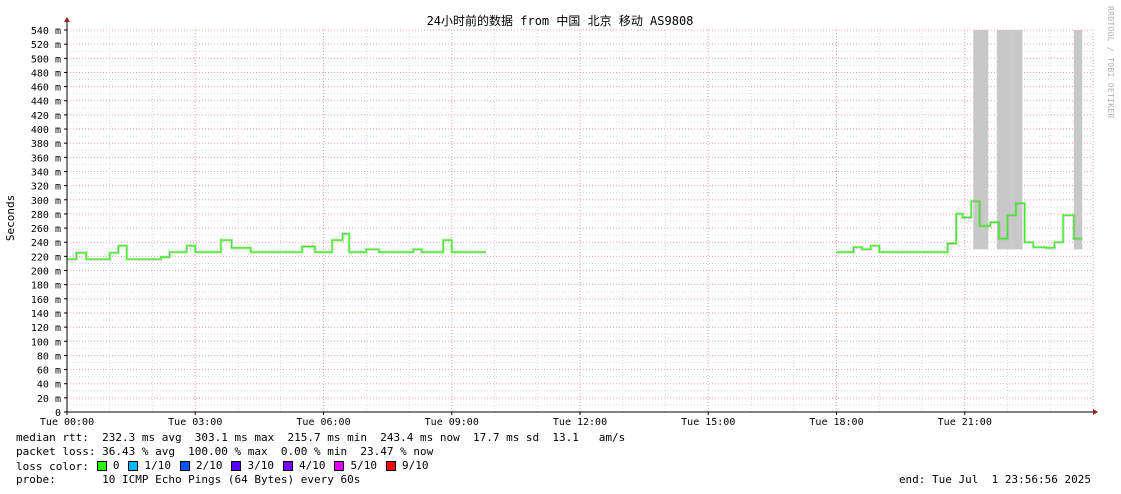 The image size is (1121, 494). Describe the element at coordinates (46, 187) in the screenshot. I see `y-tick-label: 320 m` at that location.